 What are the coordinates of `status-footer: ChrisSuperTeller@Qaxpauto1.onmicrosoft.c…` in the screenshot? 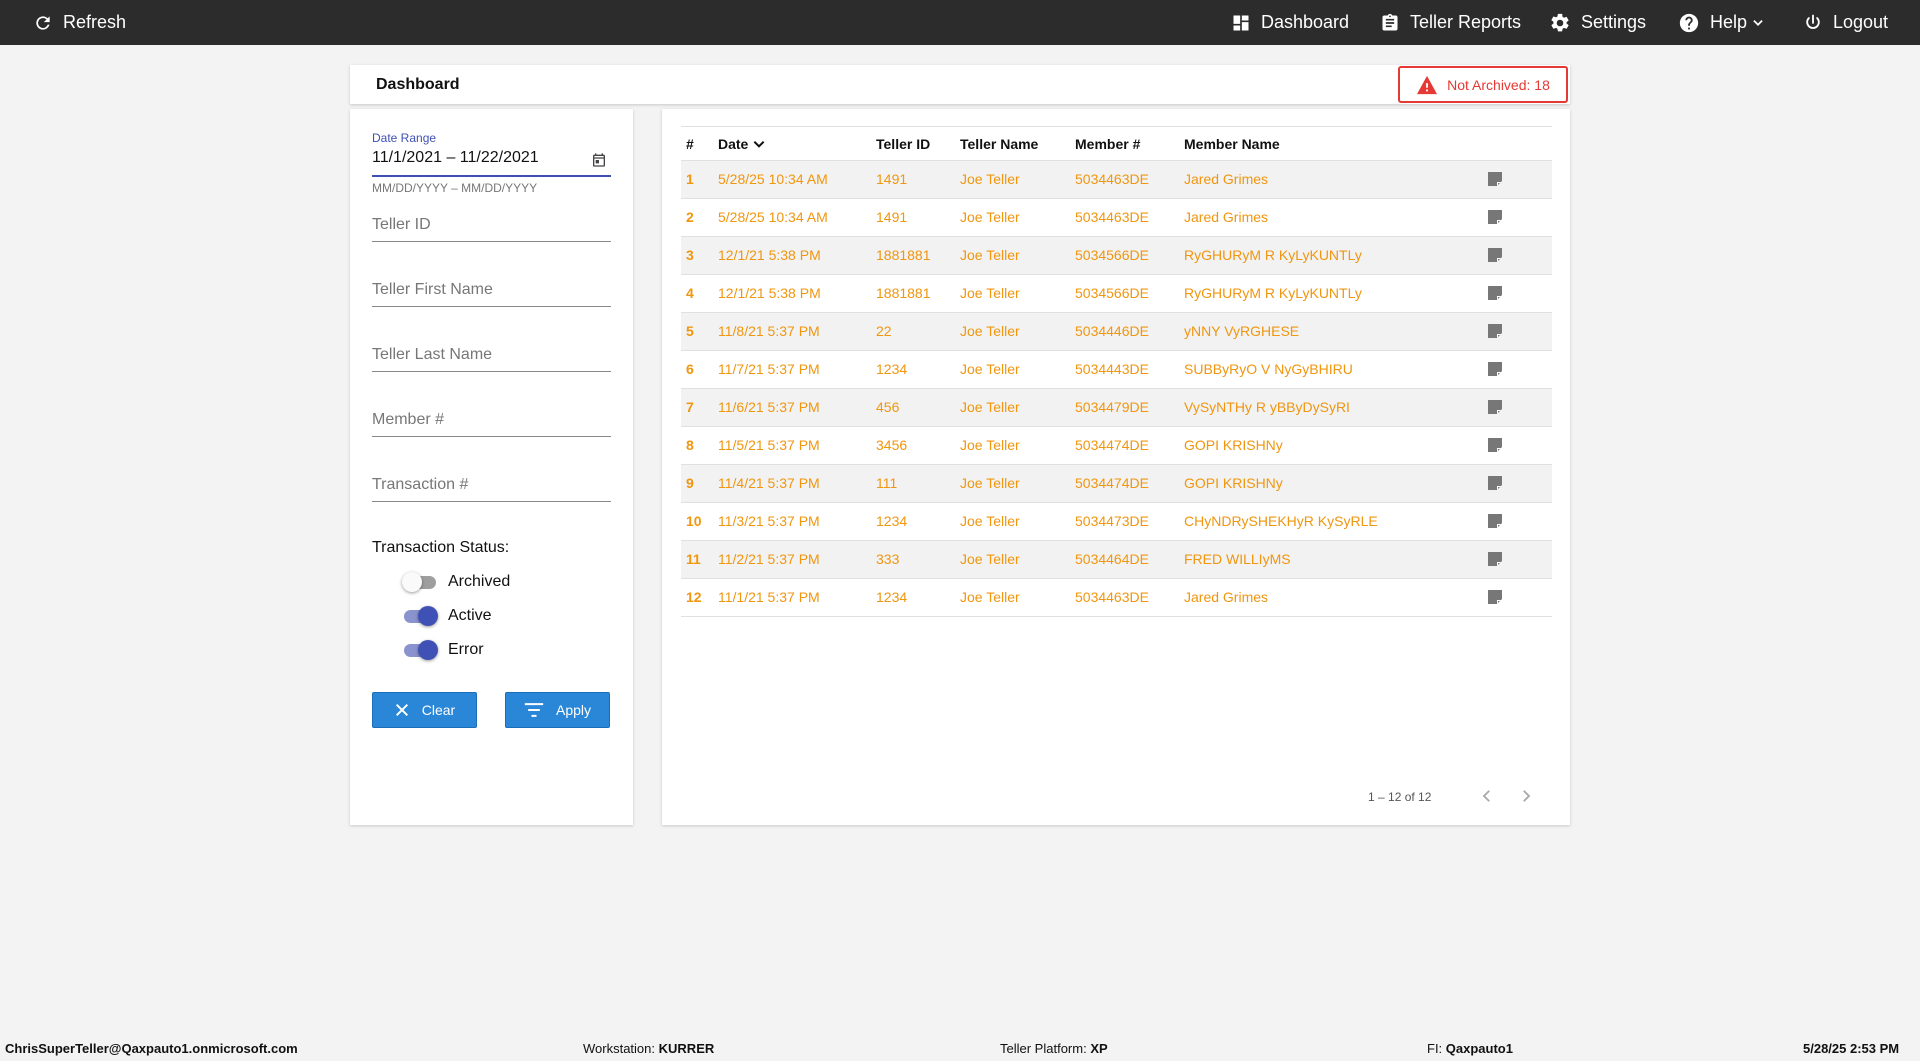 It's located at (960, 1049).